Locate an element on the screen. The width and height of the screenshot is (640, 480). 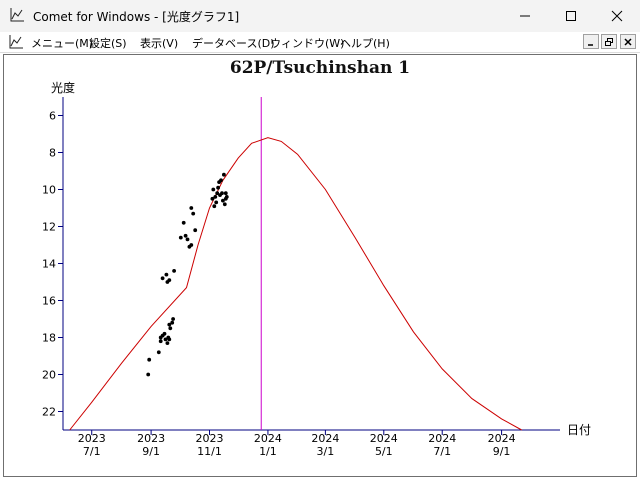
maximize-icon is located at coordinates (571, 16).